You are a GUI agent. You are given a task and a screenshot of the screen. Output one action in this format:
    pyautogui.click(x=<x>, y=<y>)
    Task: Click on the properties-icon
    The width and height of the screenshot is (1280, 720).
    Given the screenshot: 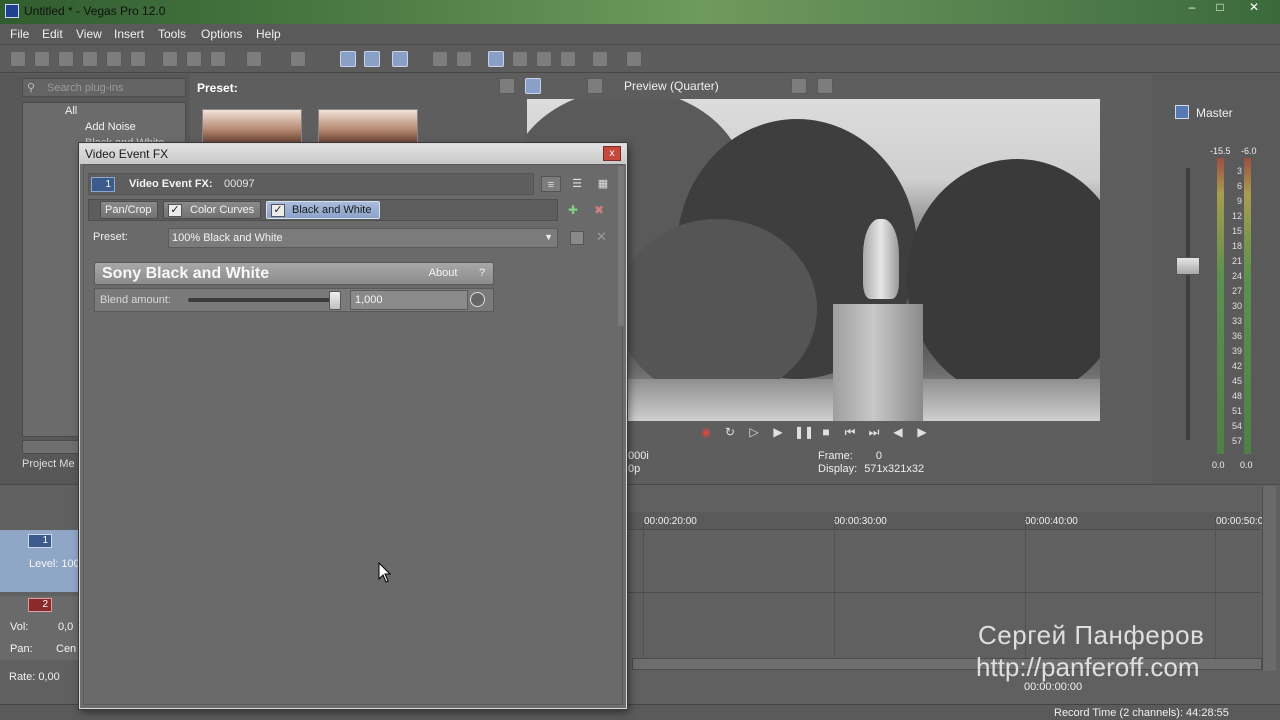 What is the action you would take?
    pyautogui.click(x=138, y=59)
    